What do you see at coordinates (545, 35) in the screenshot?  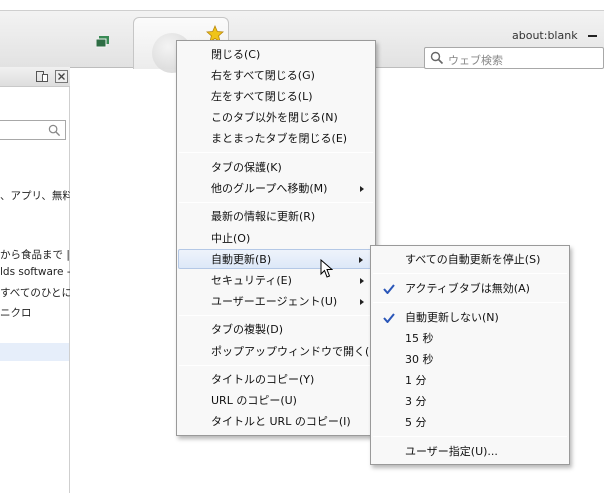 I see `window-title: about:blank` at bounding box center [545, 35].